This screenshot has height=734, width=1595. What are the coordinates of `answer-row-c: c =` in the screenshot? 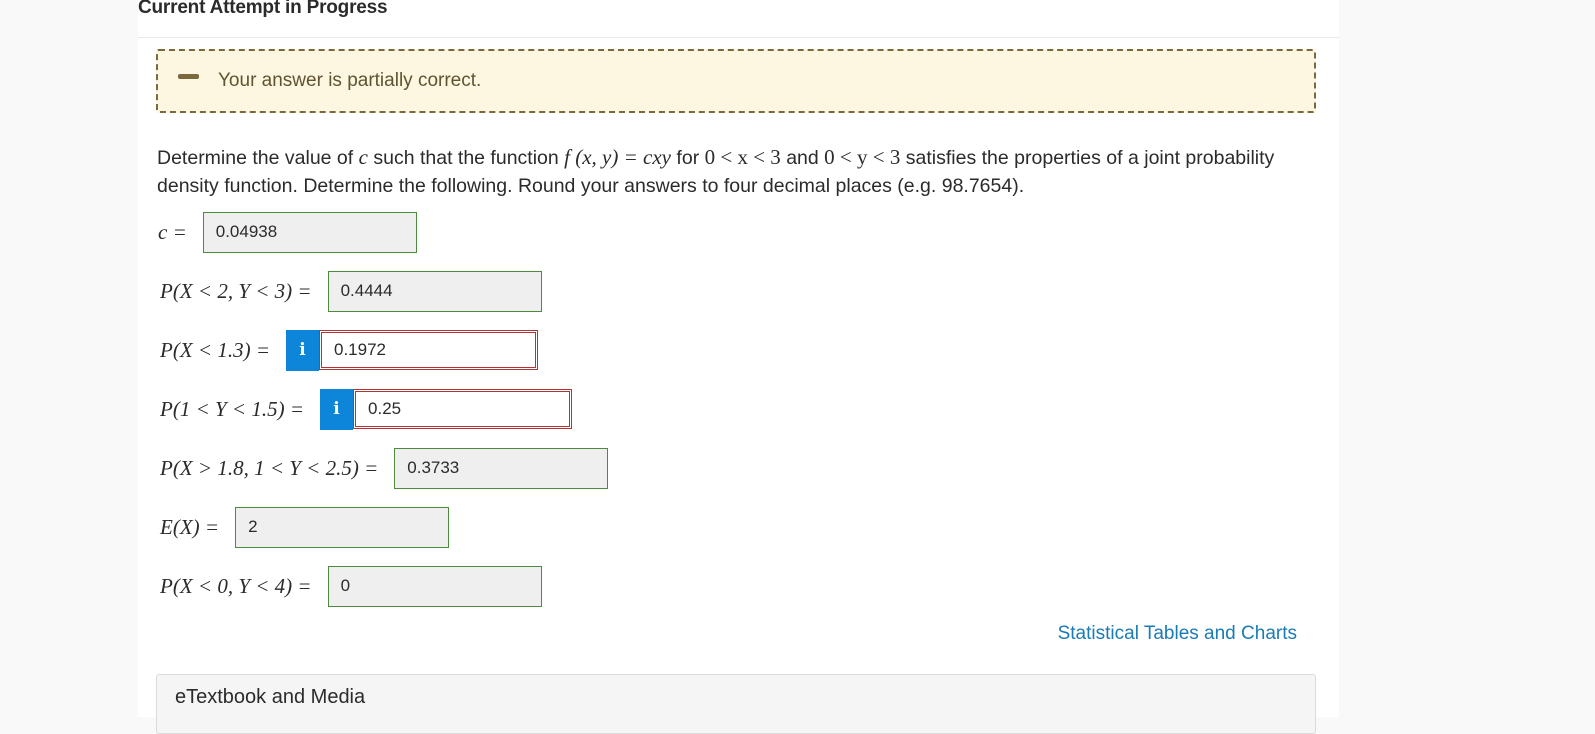 It's located at (287, 232).